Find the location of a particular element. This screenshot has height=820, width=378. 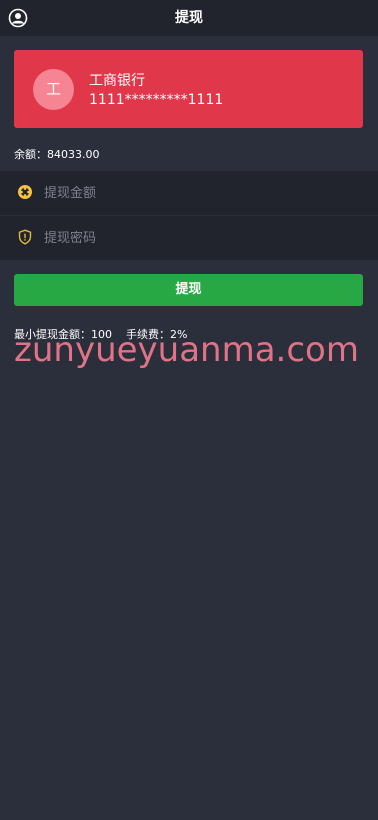

amount-input is located at coordinates (199, 193).